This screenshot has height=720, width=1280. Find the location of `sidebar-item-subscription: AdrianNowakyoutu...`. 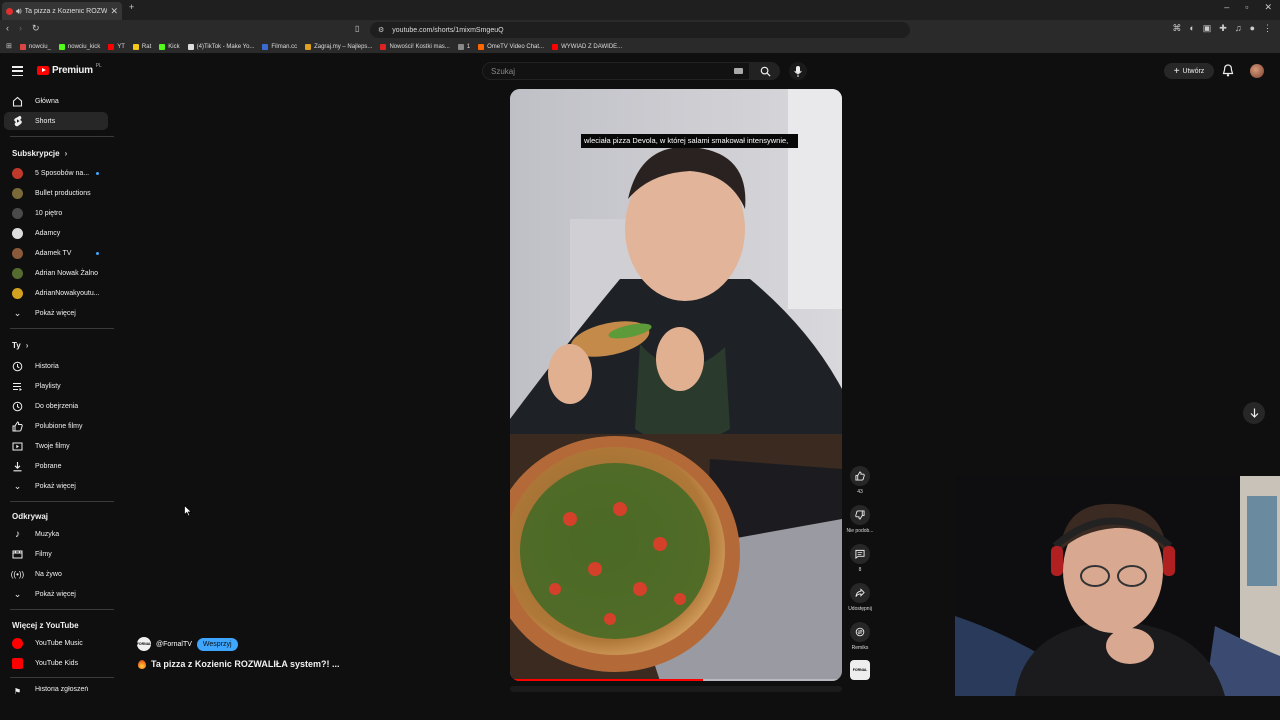

sidebar-item-subscription: AdrianNowakyoutu... is located at coordinates (56, 293).